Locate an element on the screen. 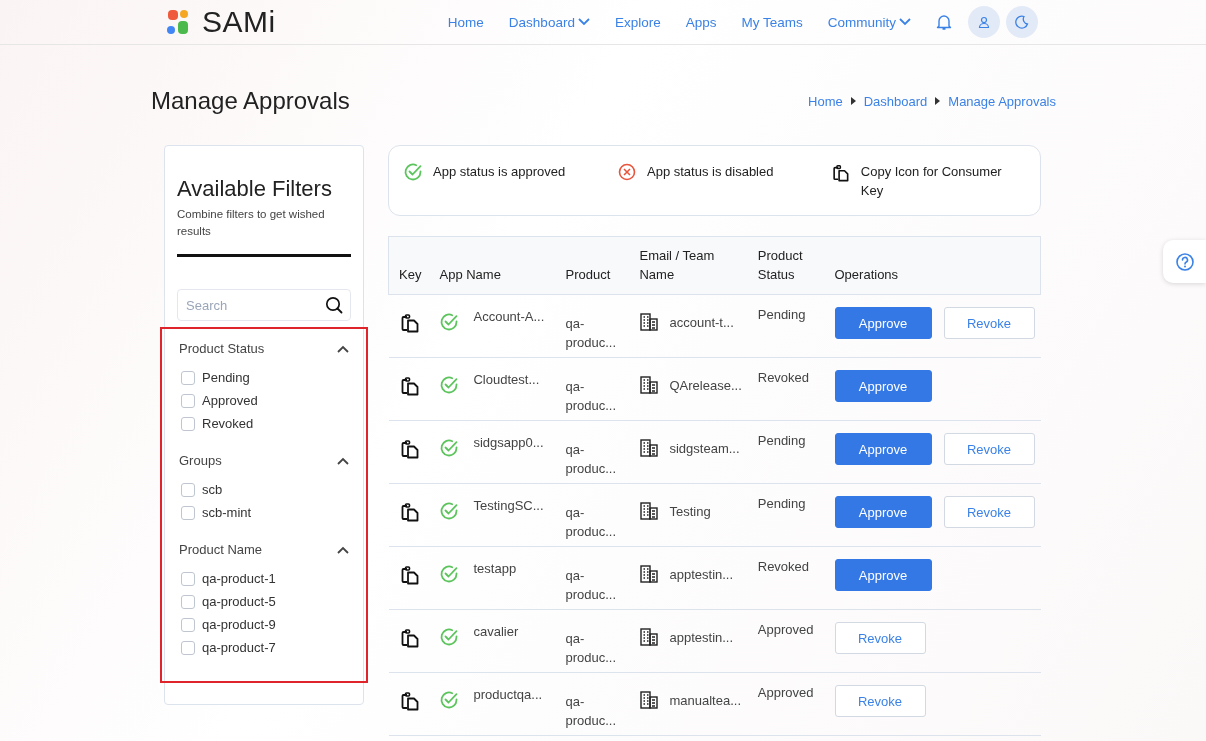  filter-group-header: Product Name is located at coordinates (264, 549).